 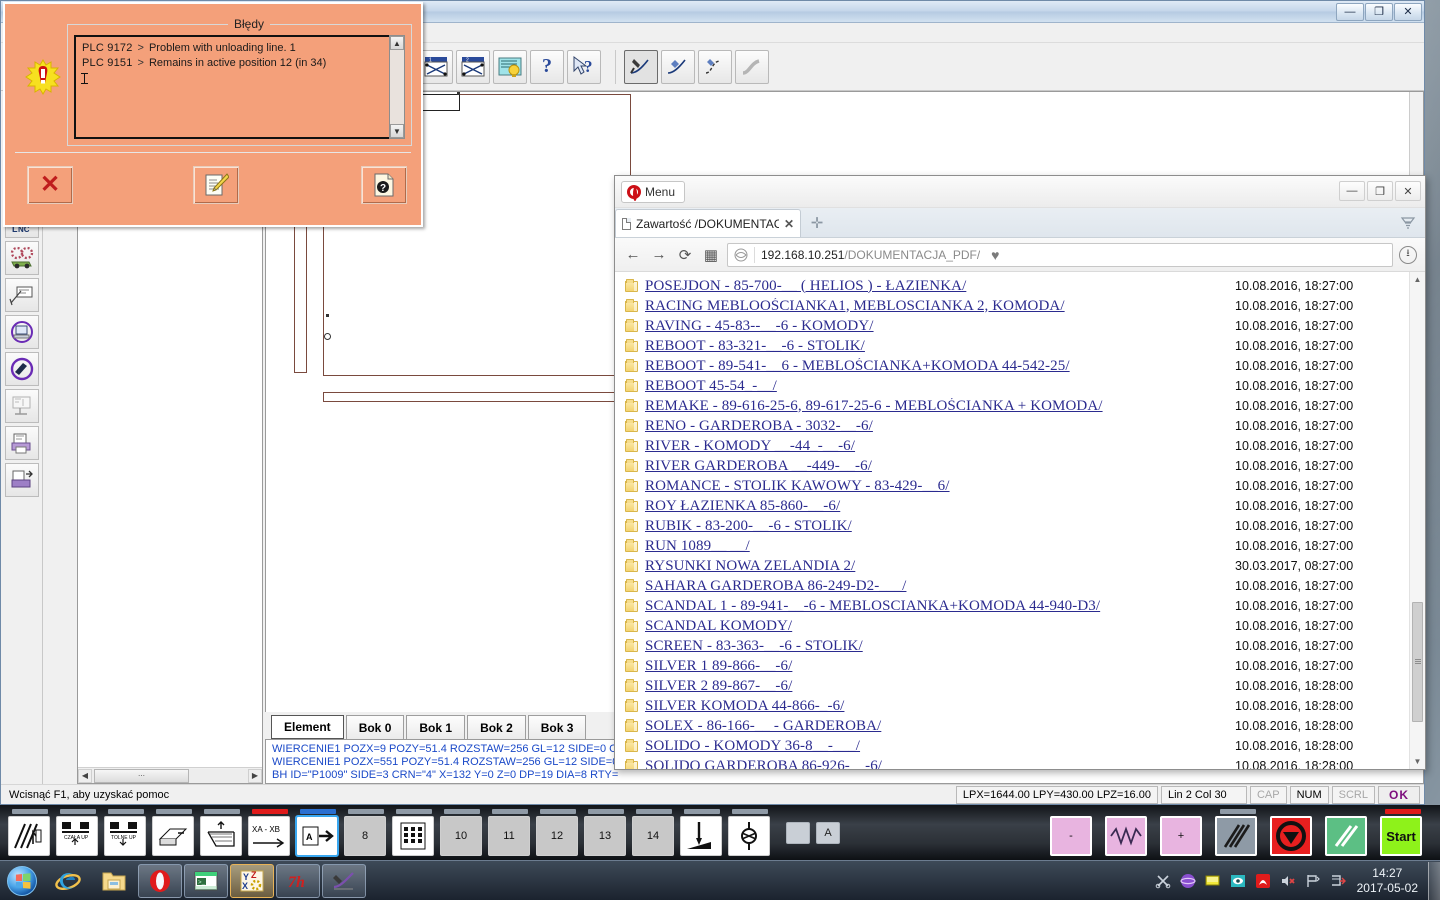 I want to click on cad-tree-scroll-track: ⋯, so click(x=170, y=775).